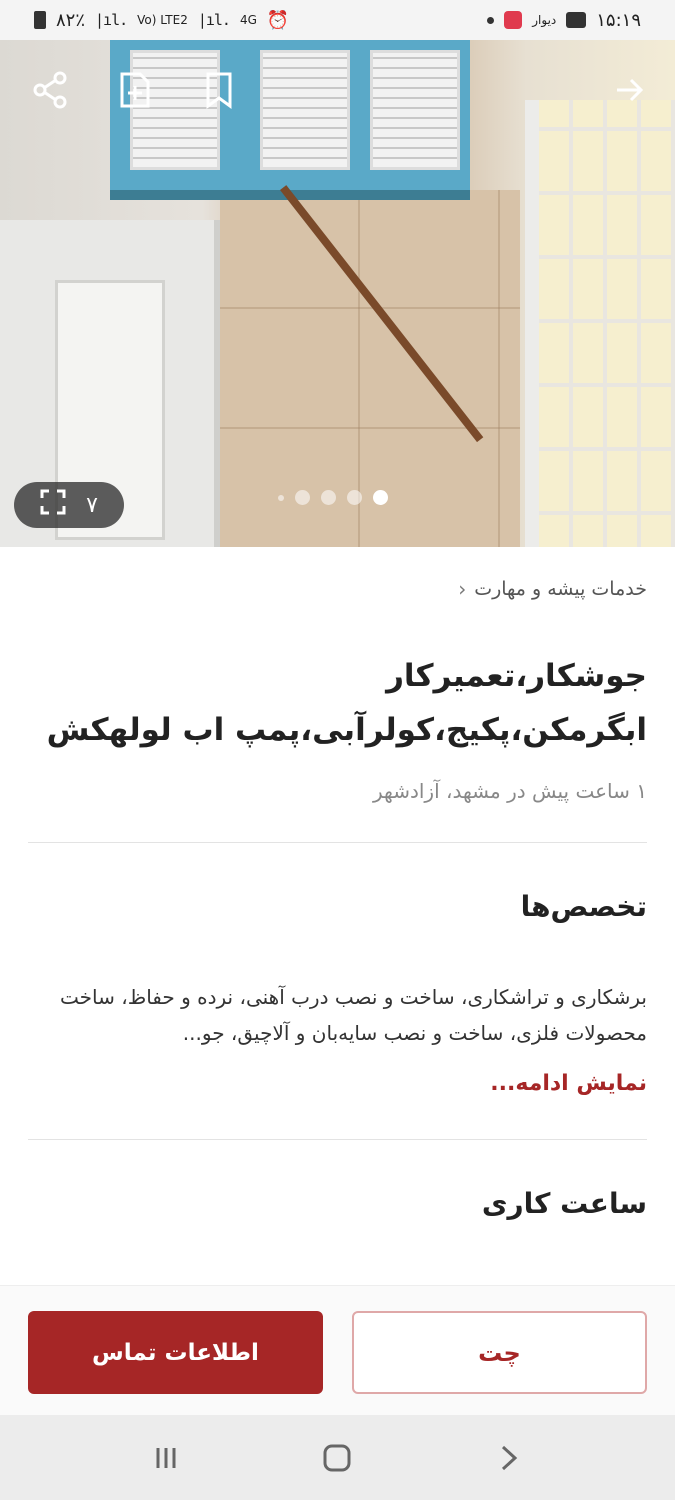 This screenshot has width=675, height=1500. Describe the element at coordinates (462, 589) in the screenshot. I see `chevron-left-icon: ‹` at that location.